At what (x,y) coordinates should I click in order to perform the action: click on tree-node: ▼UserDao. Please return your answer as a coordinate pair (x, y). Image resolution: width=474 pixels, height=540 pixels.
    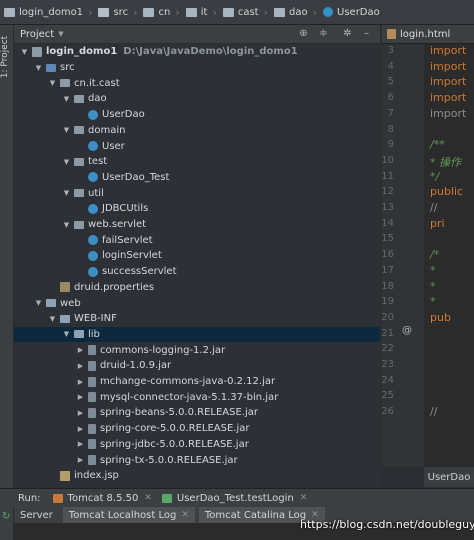
    Looking at the image, I should click on (197, 115).